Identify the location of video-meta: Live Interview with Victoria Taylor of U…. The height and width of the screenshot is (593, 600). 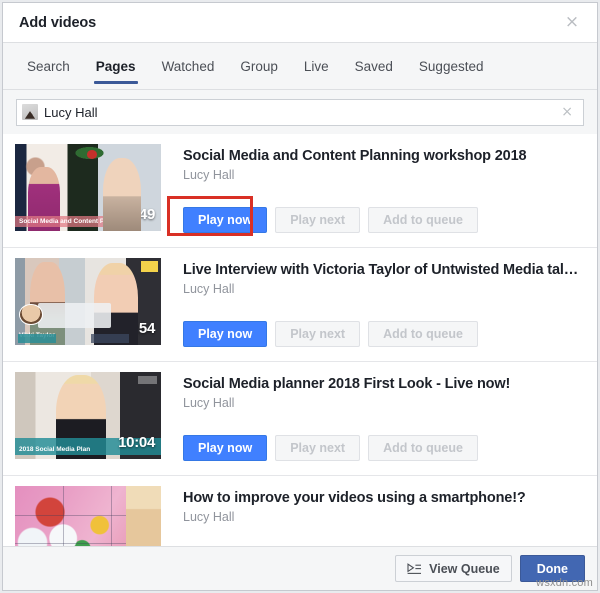
(373, 304).